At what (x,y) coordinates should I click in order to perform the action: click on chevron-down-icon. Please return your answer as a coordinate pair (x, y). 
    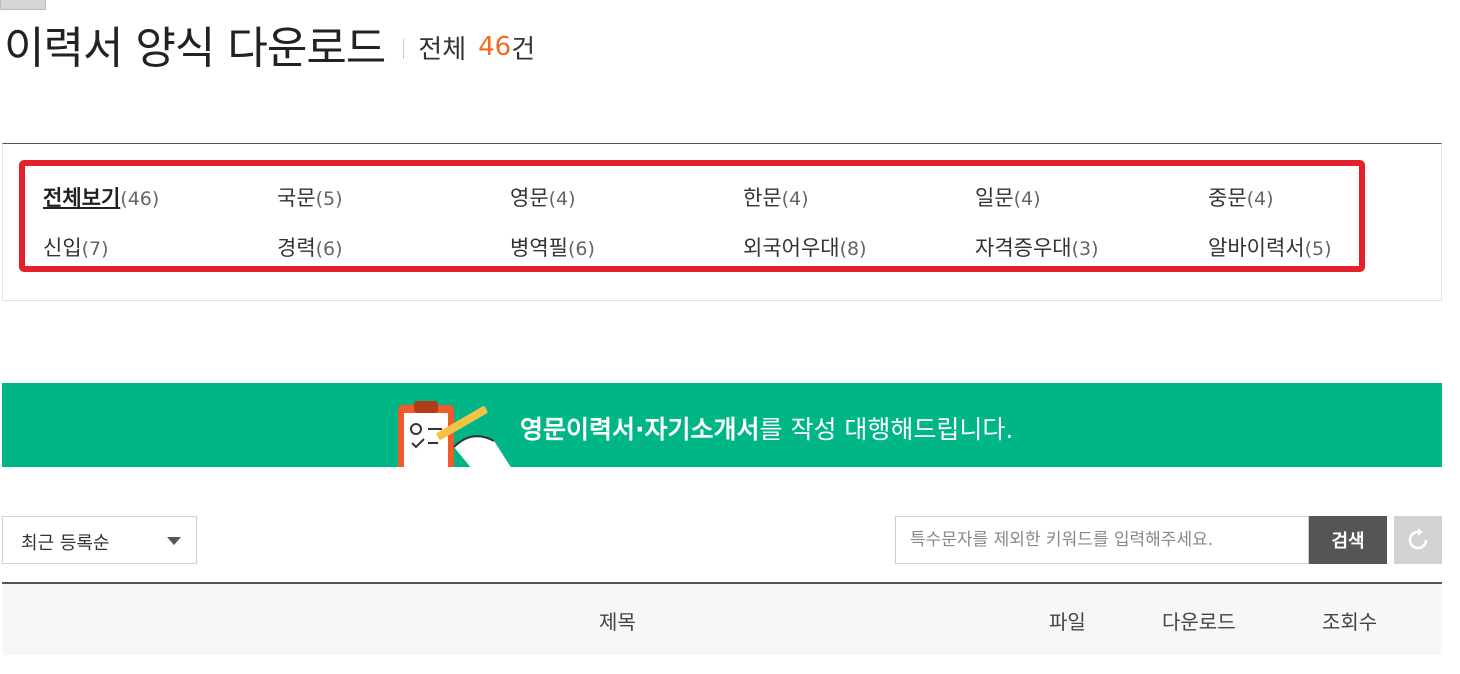
    Looking at the image, I should click on (174, 541).